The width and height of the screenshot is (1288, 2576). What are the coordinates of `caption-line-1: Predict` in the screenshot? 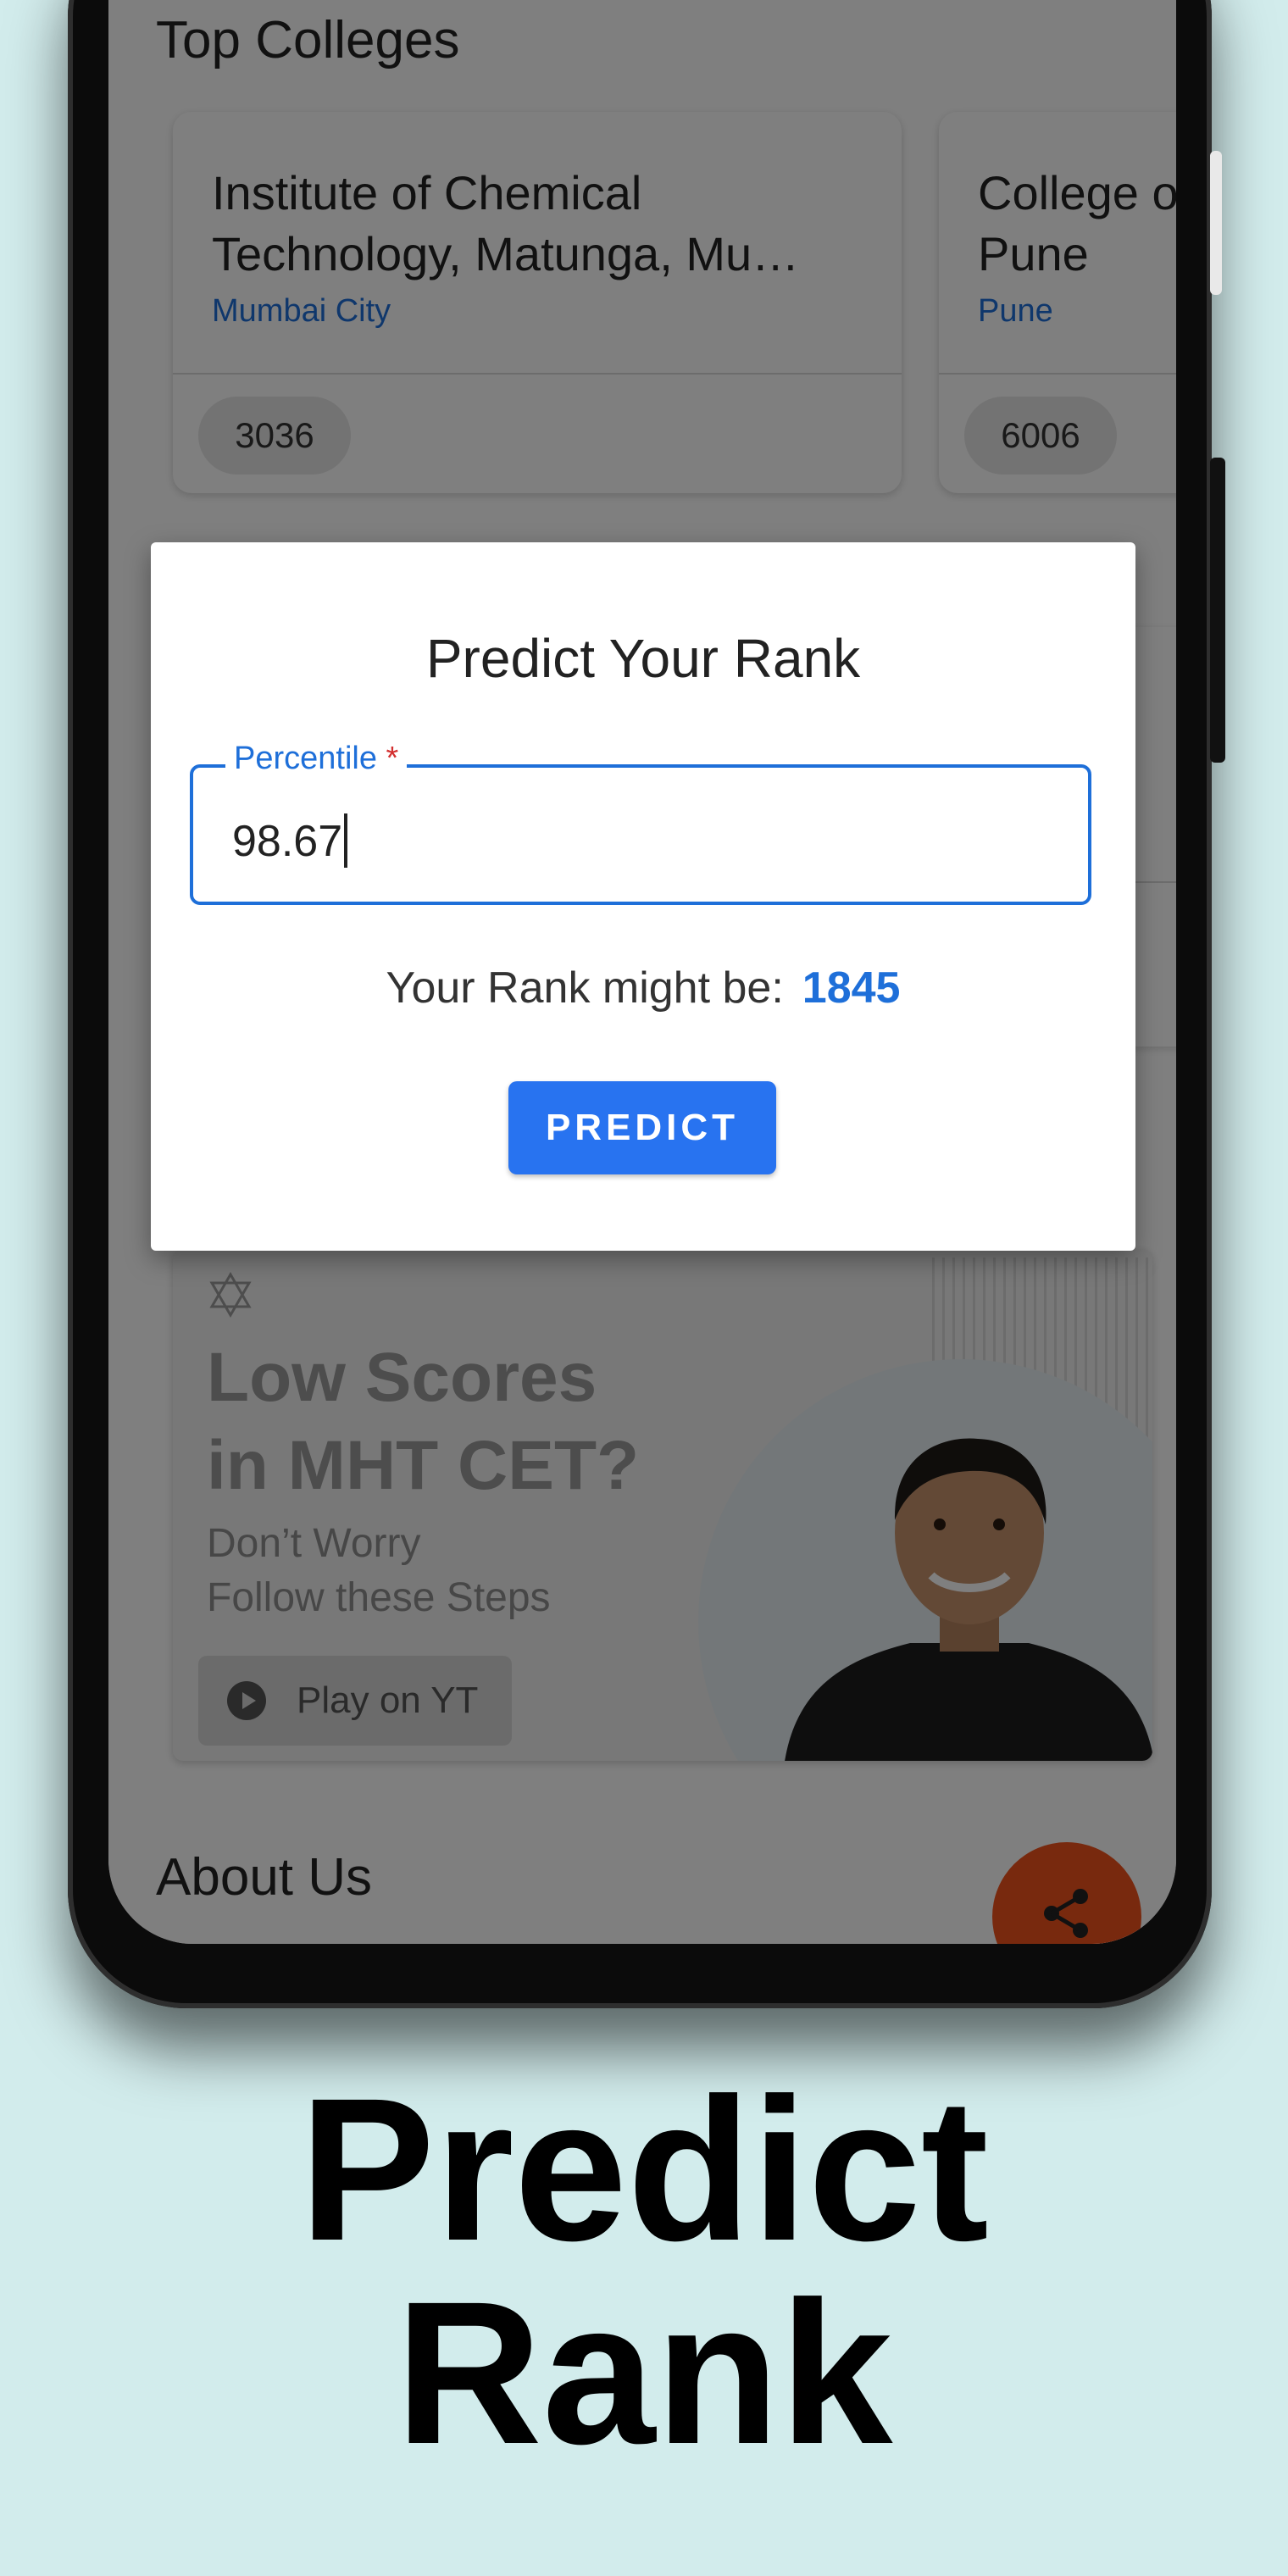 It's located at (644, 2169).